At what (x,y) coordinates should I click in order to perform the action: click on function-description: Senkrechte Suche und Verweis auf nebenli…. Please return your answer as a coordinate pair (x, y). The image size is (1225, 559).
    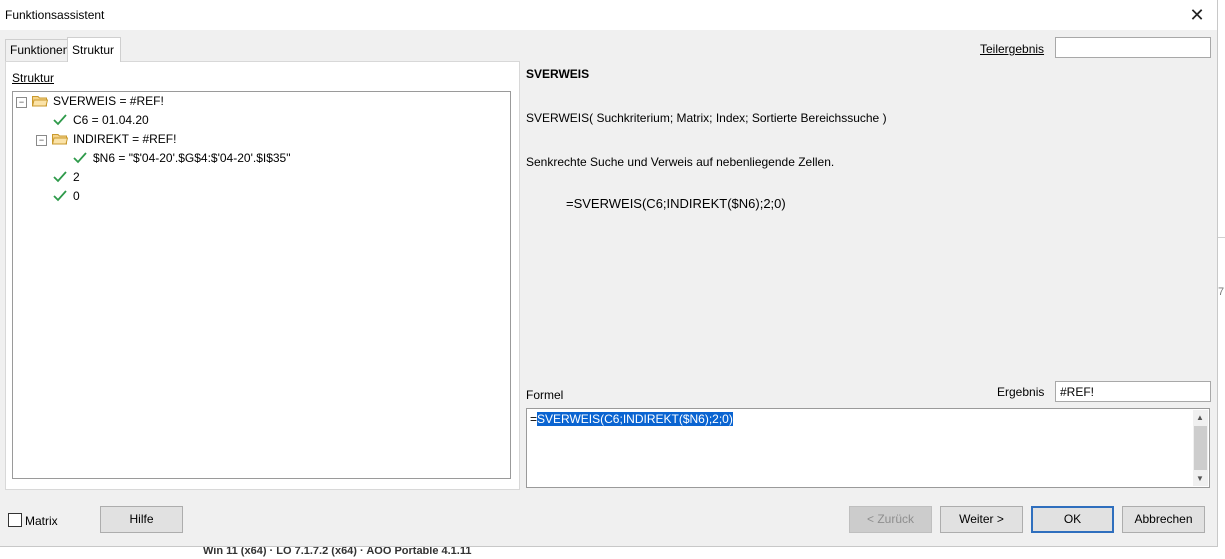
    Looking at the image, I should click on (680, 162).